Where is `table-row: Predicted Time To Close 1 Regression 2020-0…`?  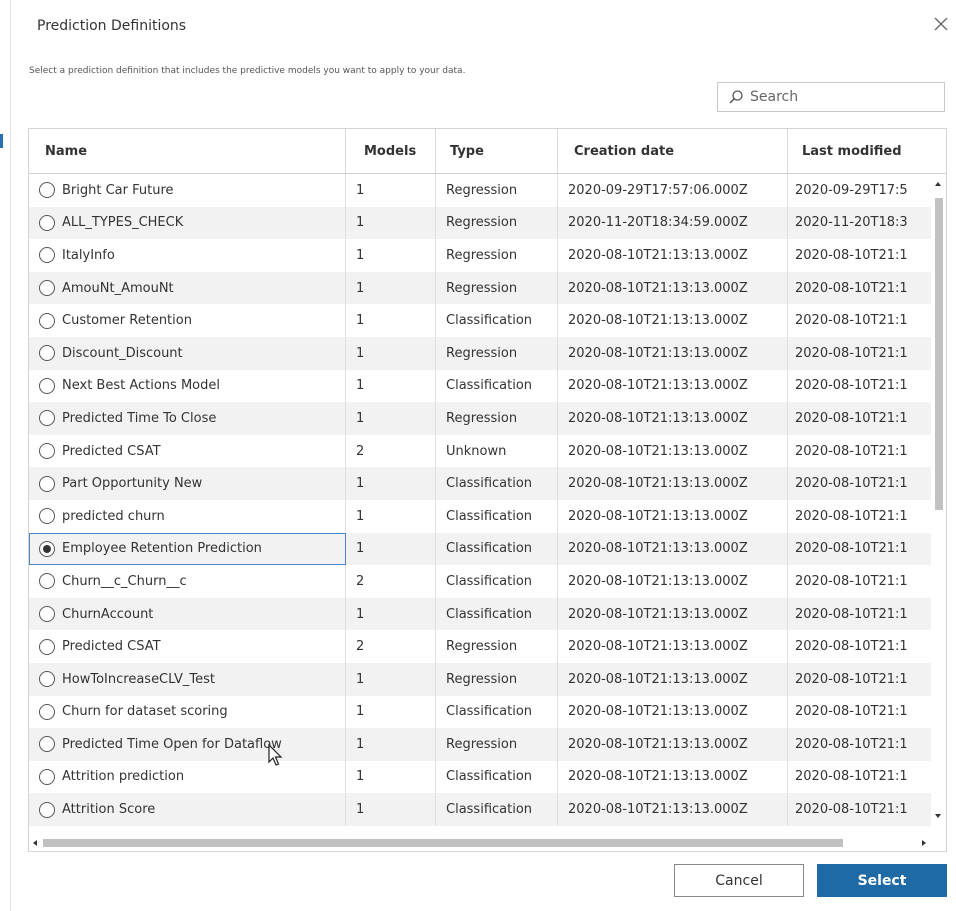
table-row: Predicted Time To Close 1 Regression 2020-0… is located at coordinates (480, 418).